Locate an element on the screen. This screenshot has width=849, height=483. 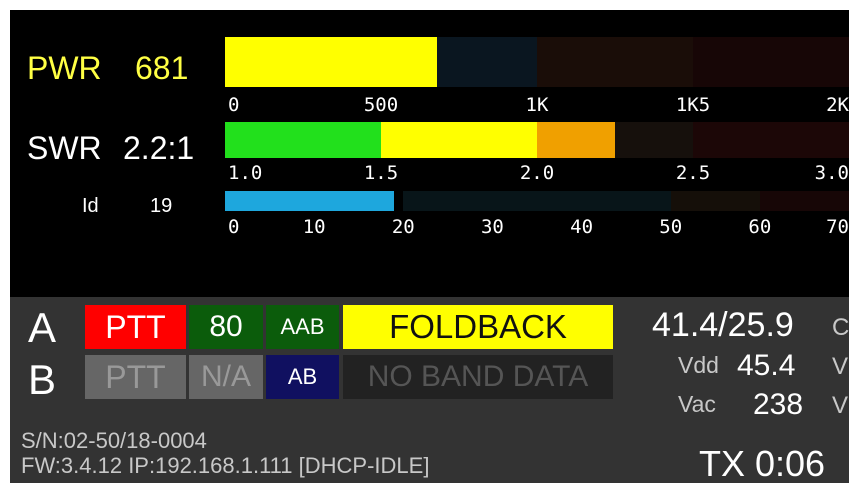
swr-tick-label: 2.5 is located at coordinates (693, 173).